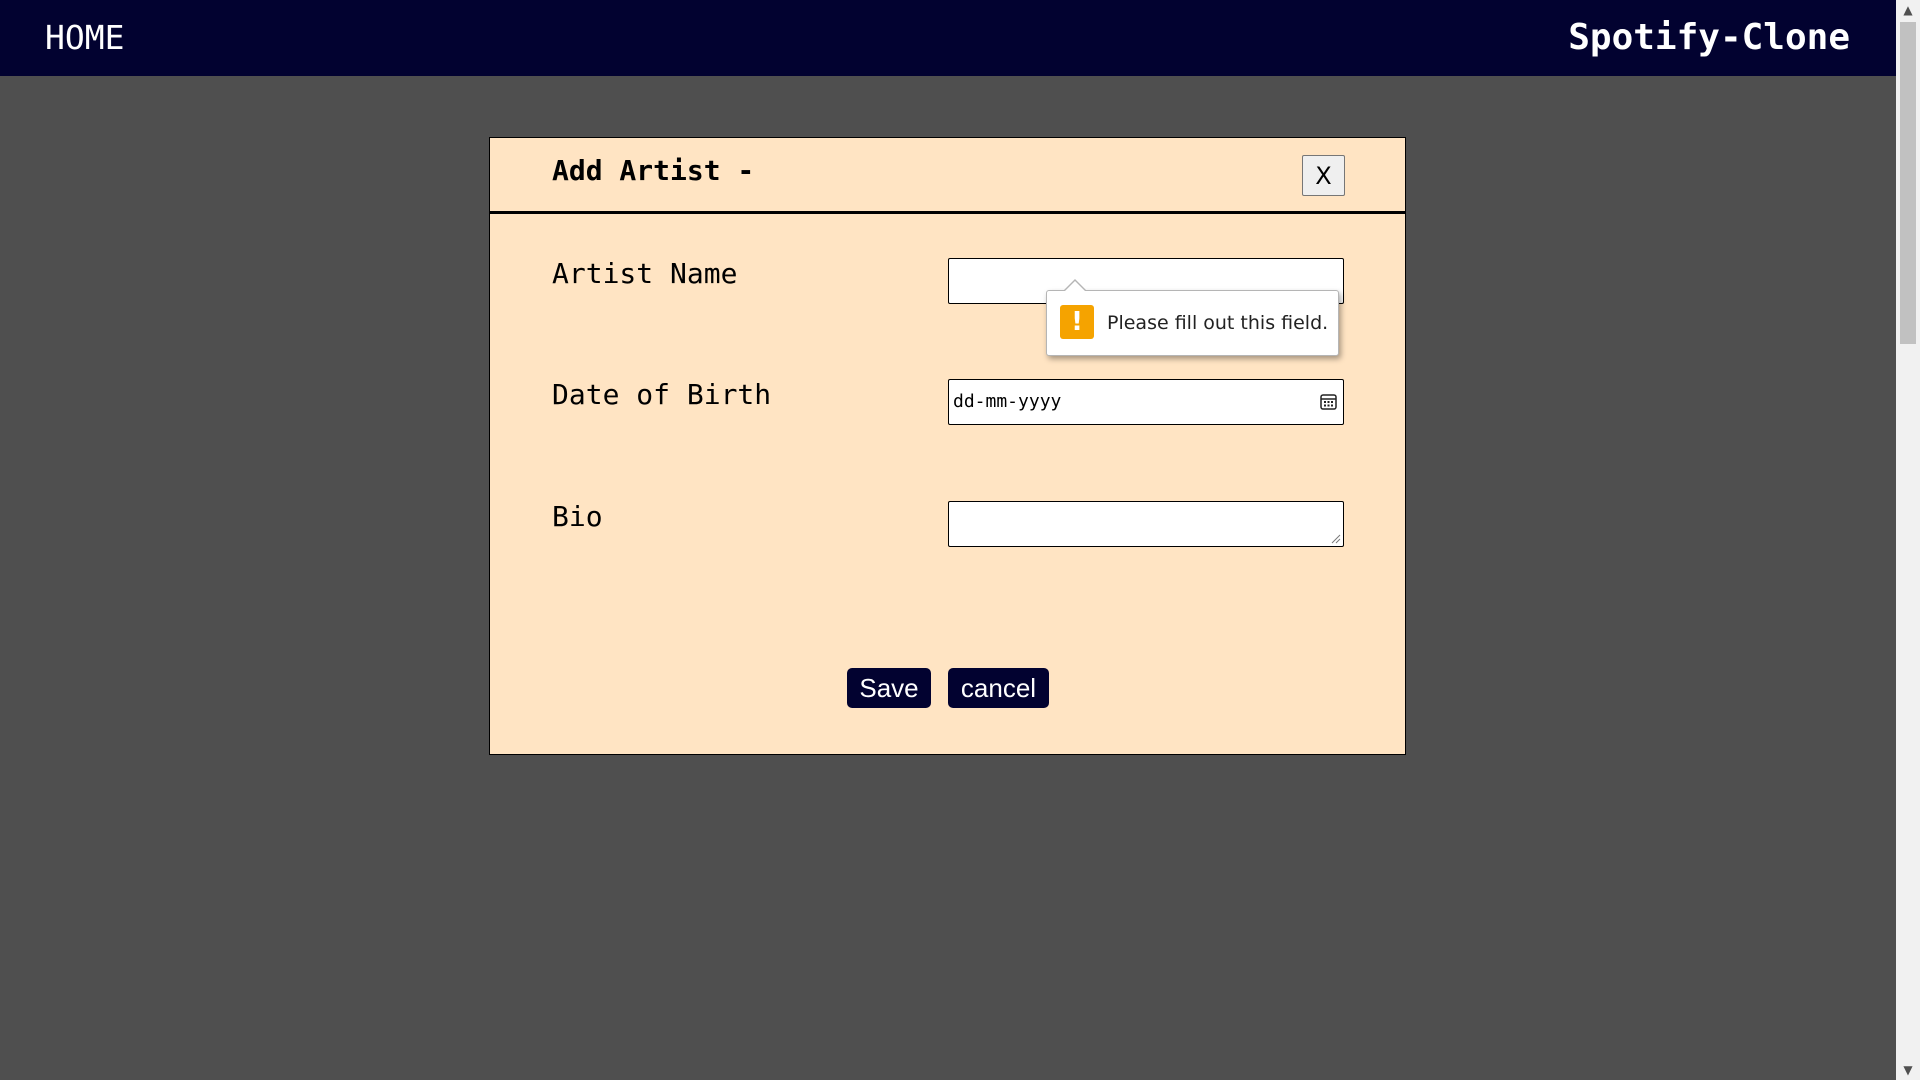  Describe the element at coordinates (1709, 37) in the screenshot. I see `brand-title: Spotify-Clone` at that location.